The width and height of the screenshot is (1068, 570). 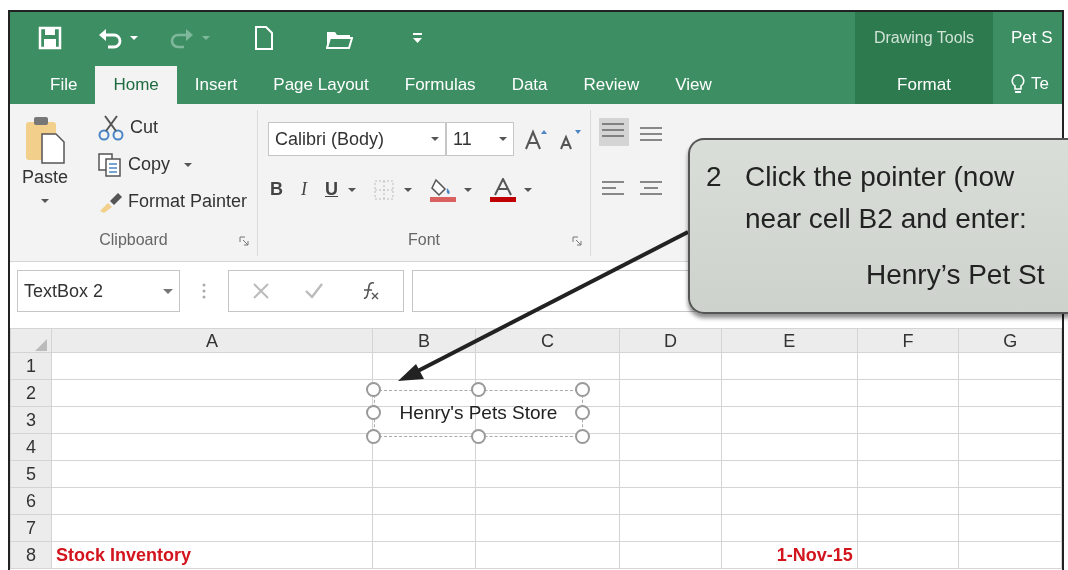 What do you see at coordinates (50, 38) in the screenshot?
I see `save-icon` at bounding box center [50, 38].